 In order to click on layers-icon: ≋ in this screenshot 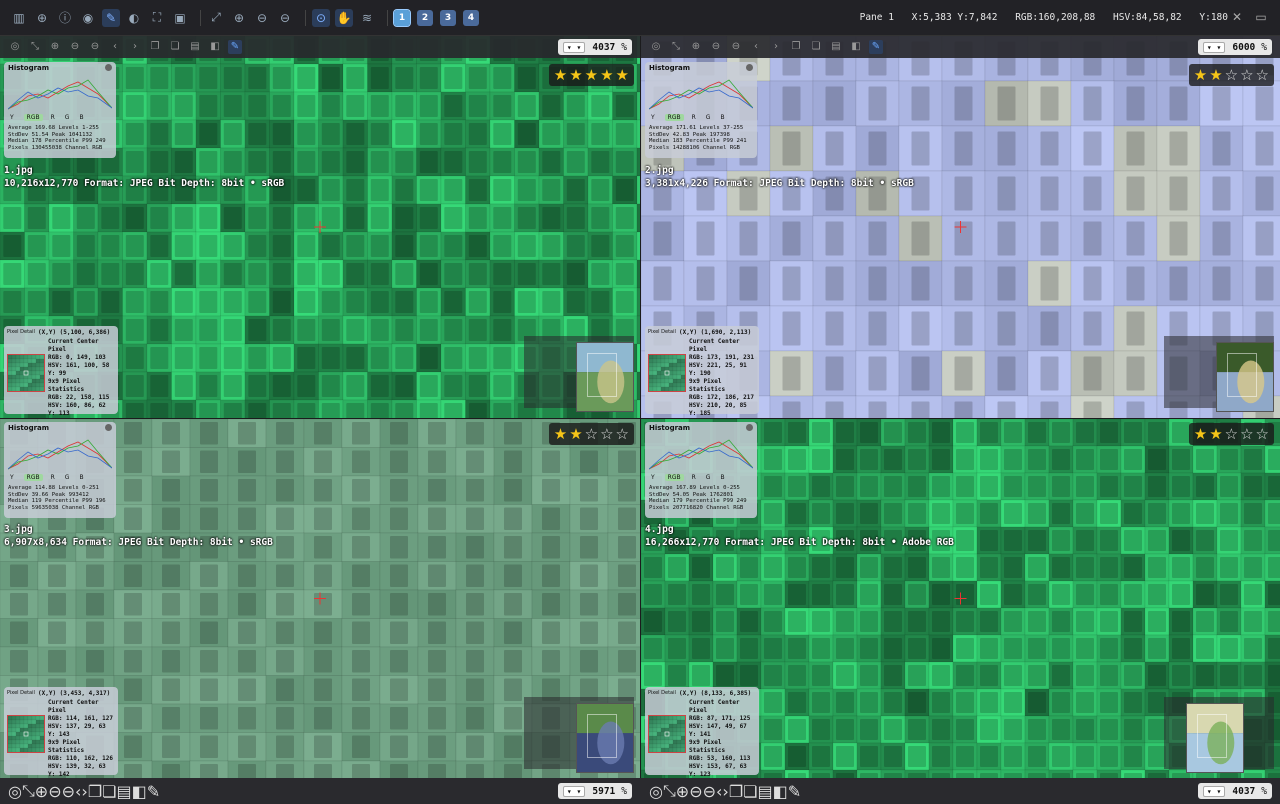, I will do `click(367, 18)`.